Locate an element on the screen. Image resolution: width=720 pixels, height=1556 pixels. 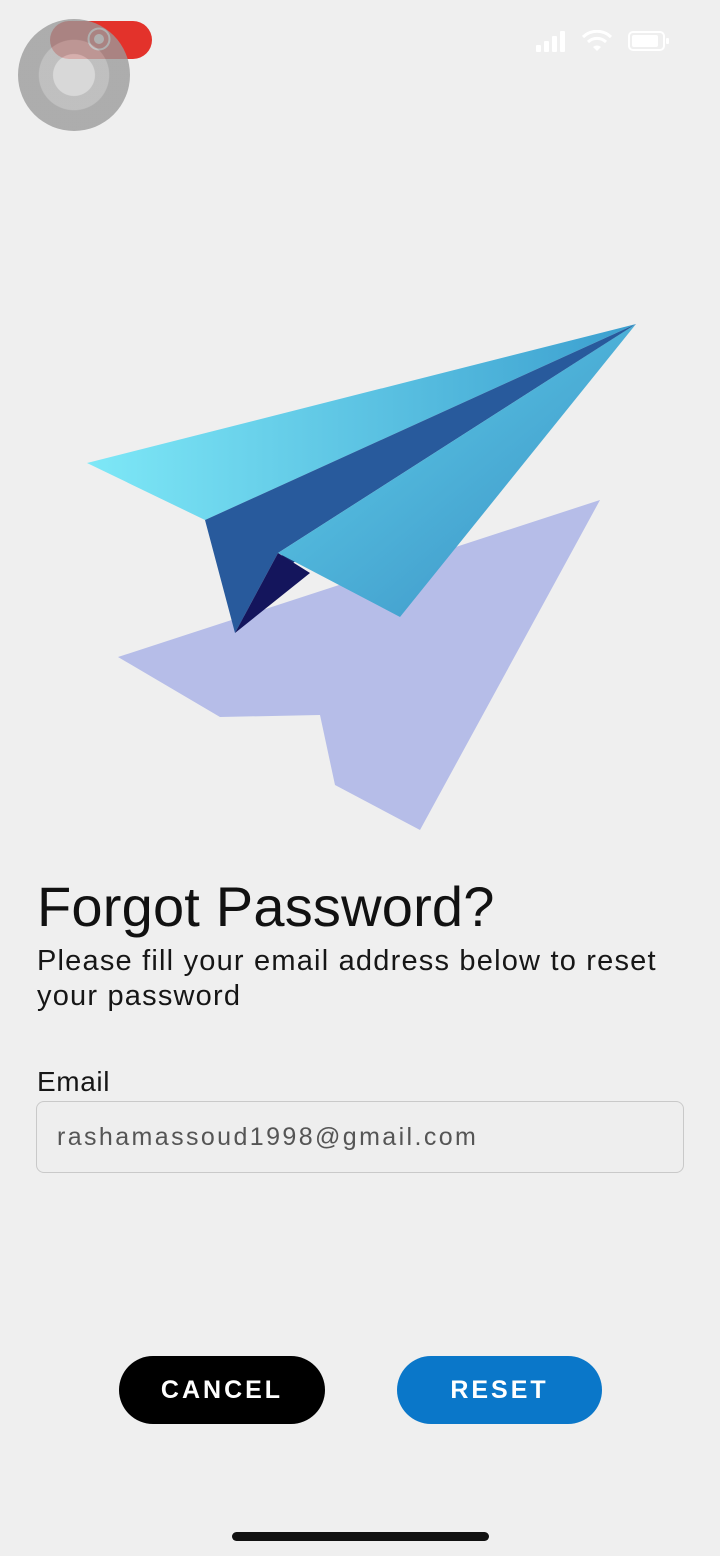
signal-icon is located at coordinates (550, 41).